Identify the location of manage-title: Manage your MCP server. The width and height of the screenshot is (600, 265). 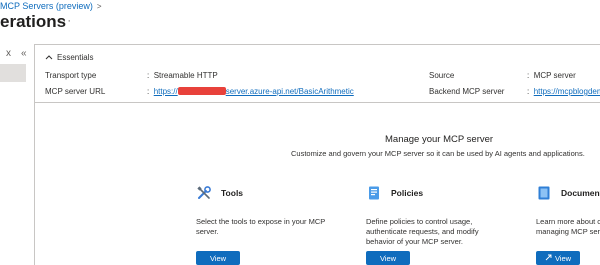
(439, 139).